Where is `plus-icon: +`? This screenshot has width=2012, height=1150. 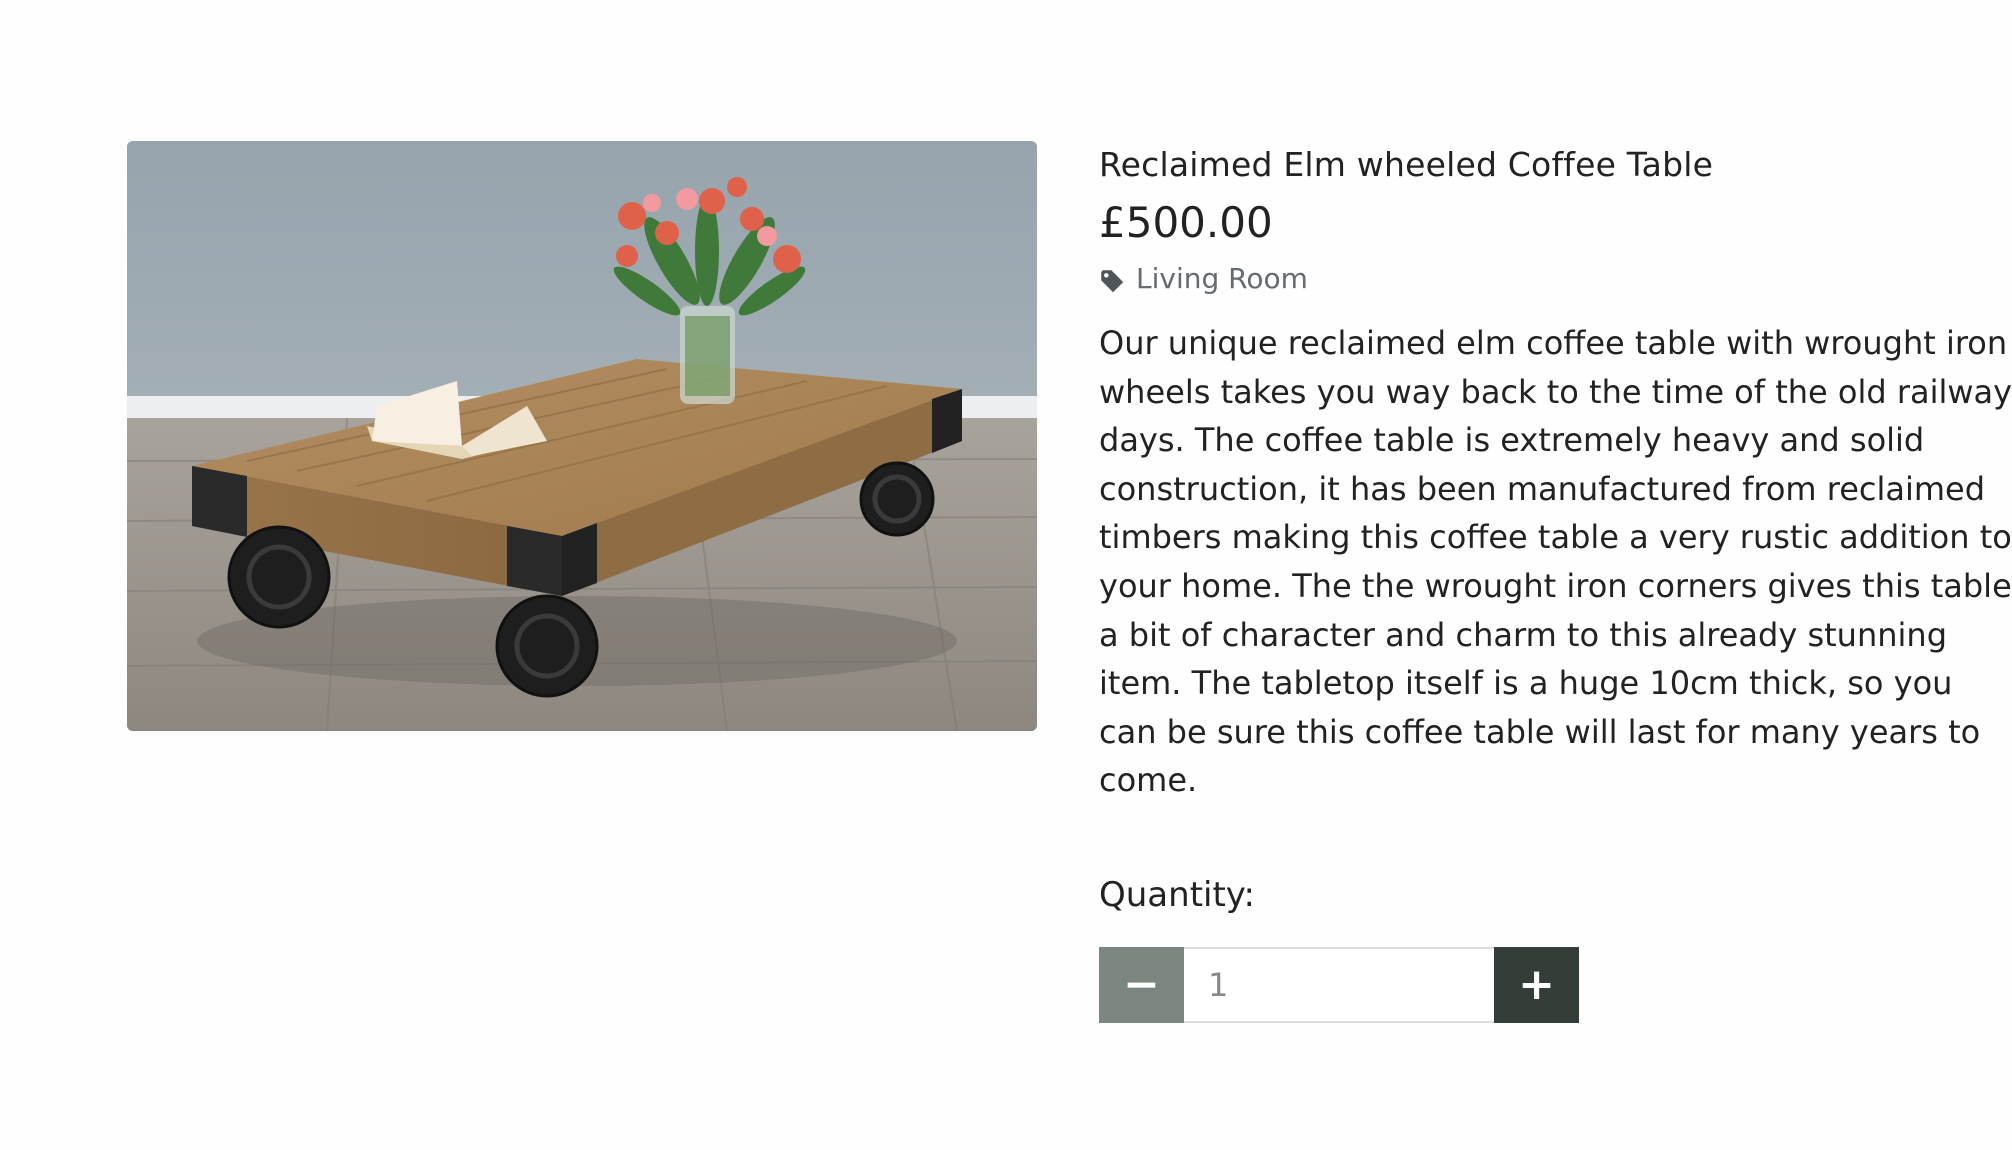 plus-icon: + is located at coordinates (1536, 985).